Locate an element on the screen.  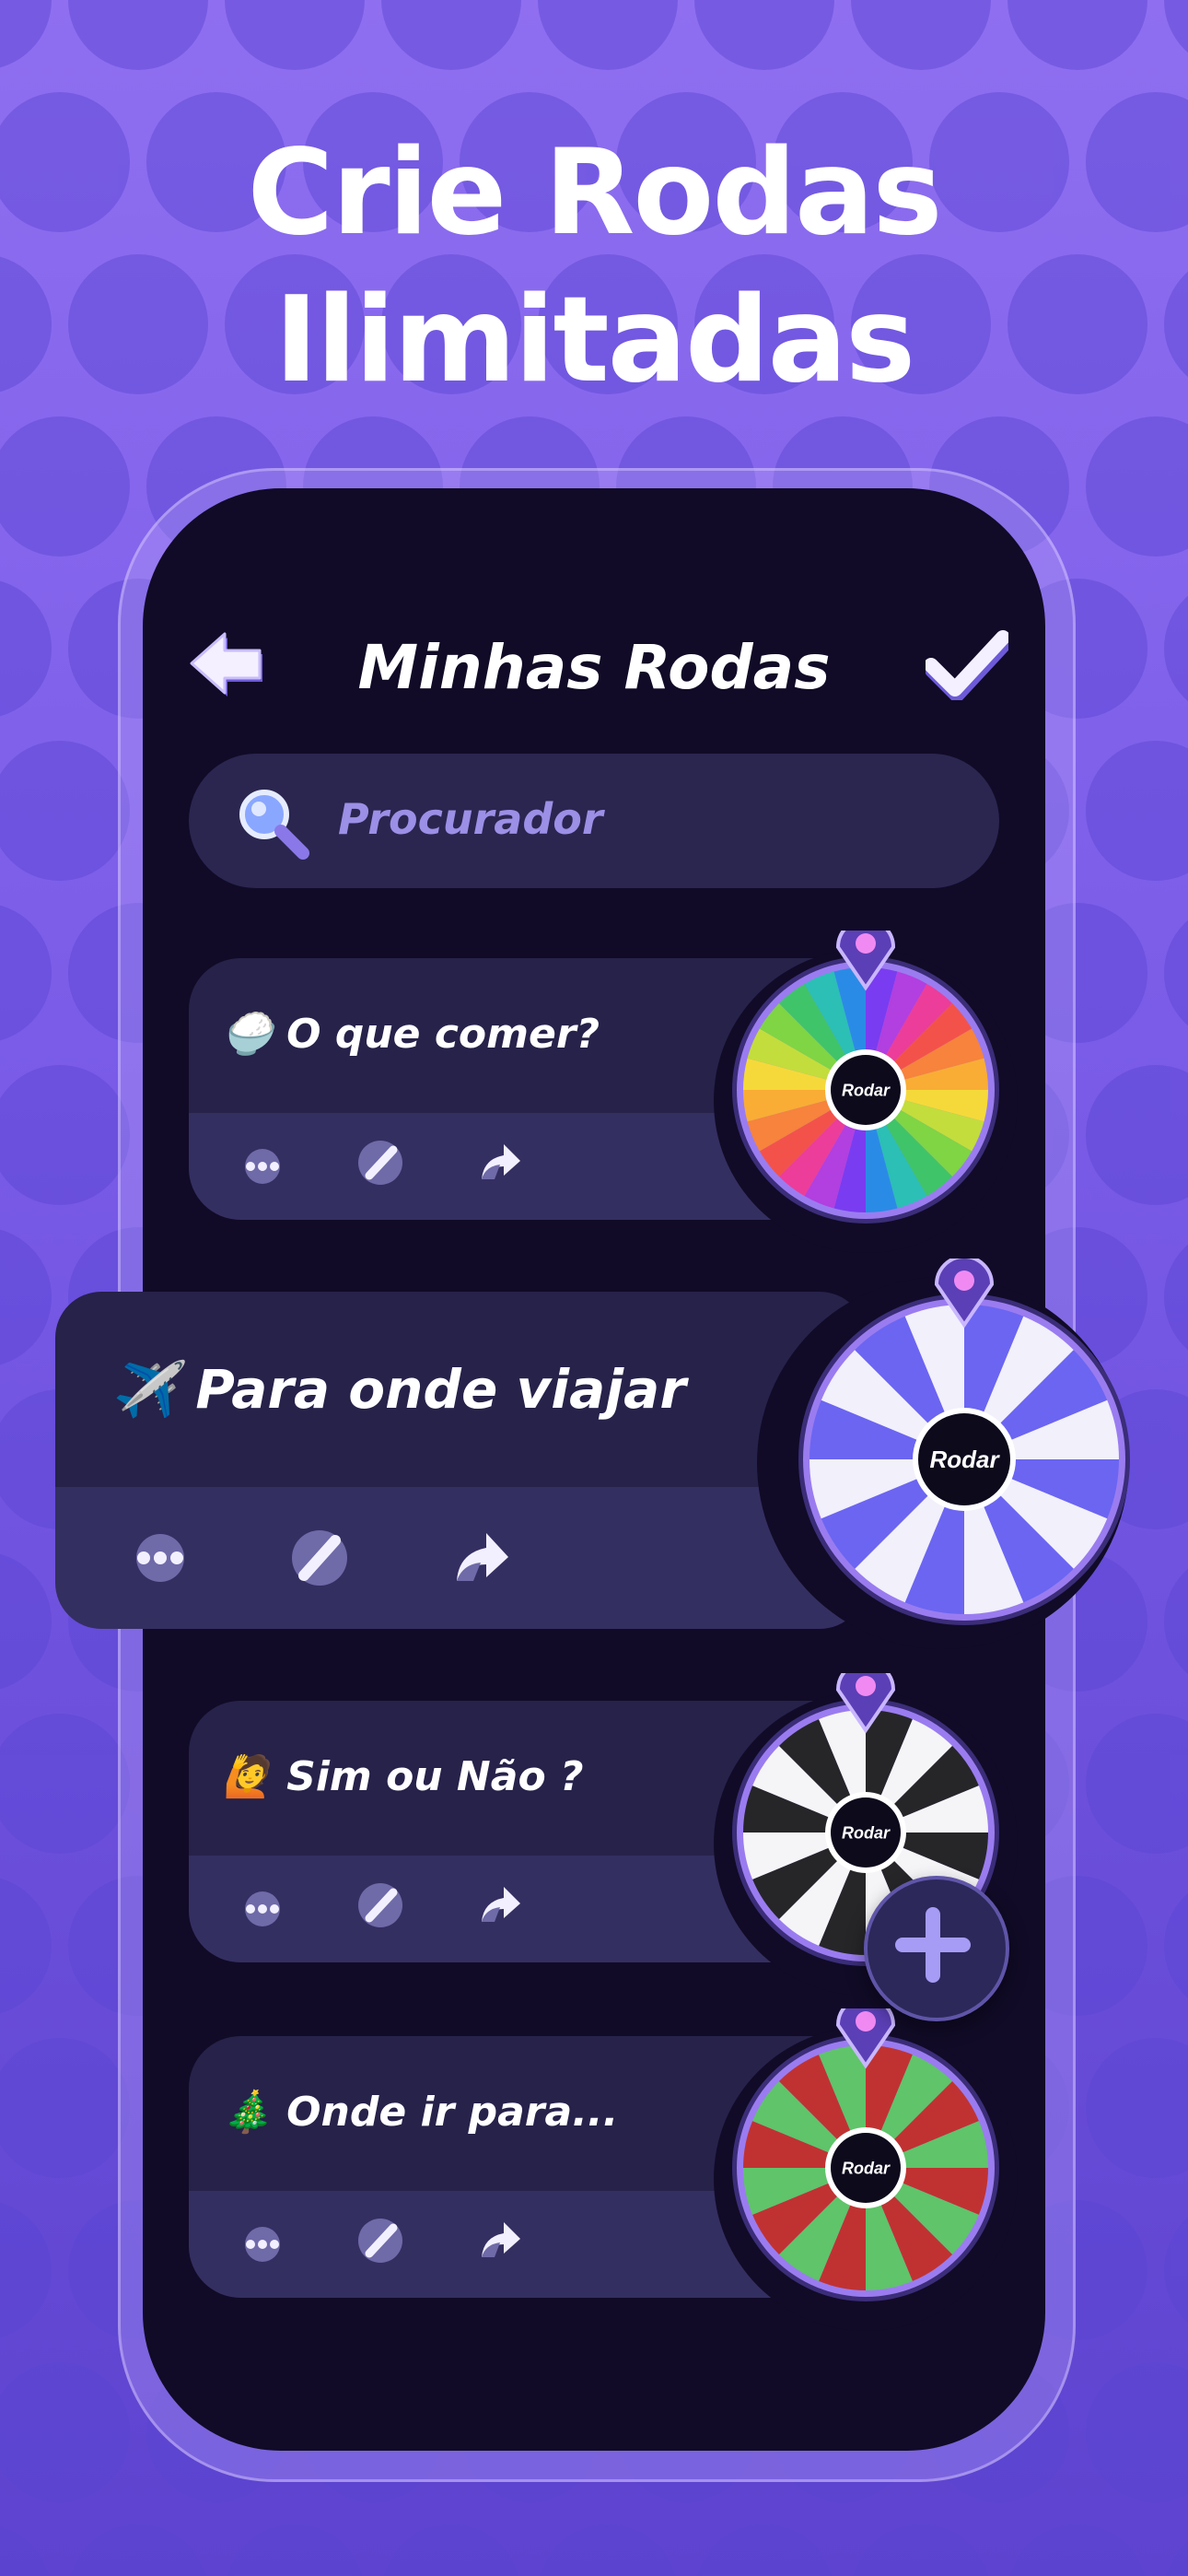
search-placeholder: Procurador is located at coordinates (470, 819).